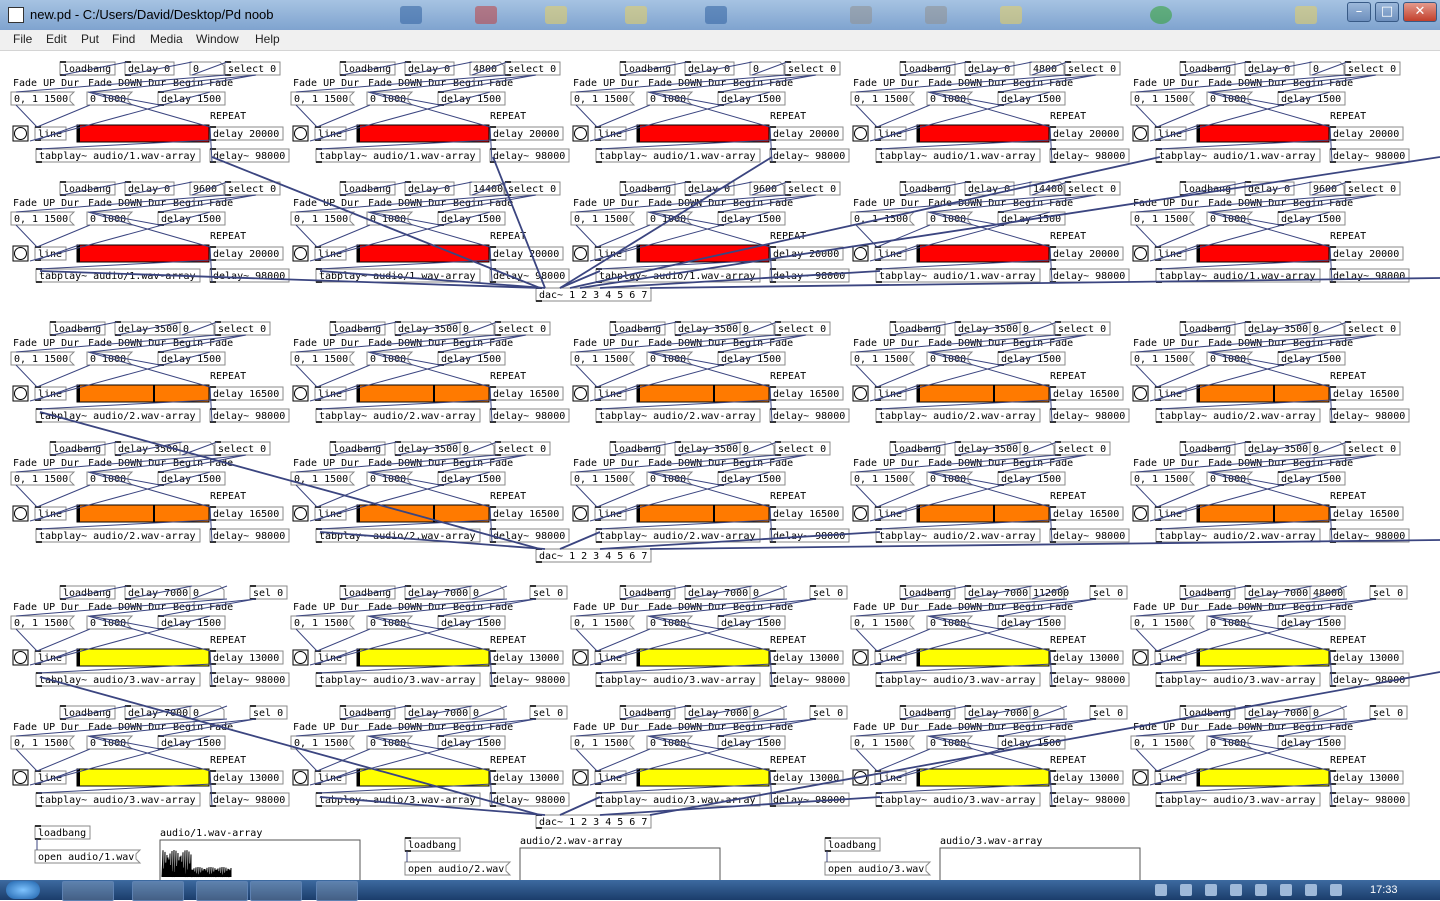 This screenshot has height=901, width=1440. Describe the element at coordinates (1311, 890) in the screenshot. I see `tray-power-icon` at that location.